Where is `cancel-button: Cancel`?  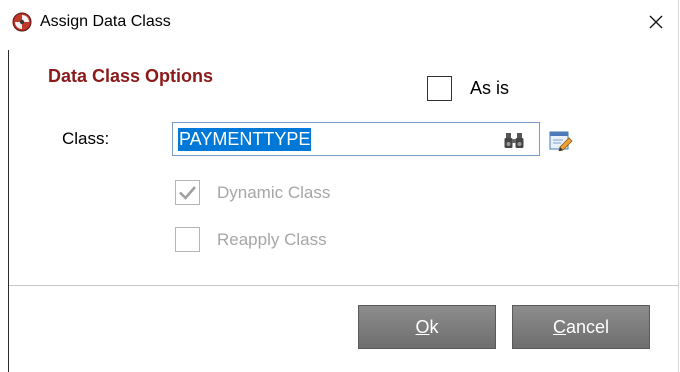 cancel-button: Cancel is located at coordinates (581, 327).